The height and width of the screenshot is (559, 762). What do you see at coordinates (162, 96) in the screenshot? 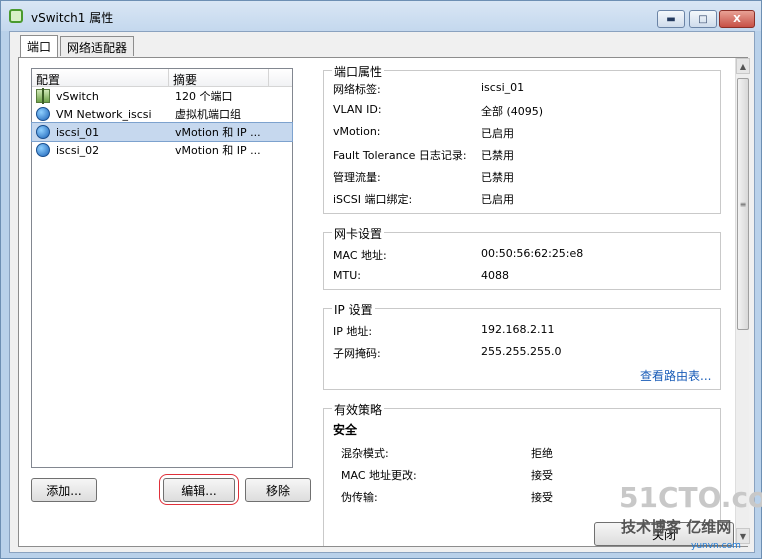
I see `list-row-vswitch: vSwitch 120 个端口` at bounding box center [162, 96].